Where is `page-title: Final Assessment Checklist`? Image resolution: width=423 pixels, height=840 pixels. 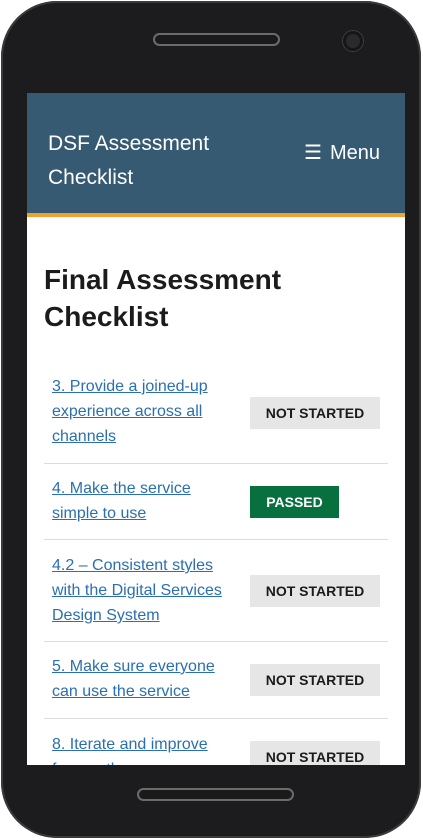 page-title: Final Assessment Checklist is located at coordinates (163, 298).